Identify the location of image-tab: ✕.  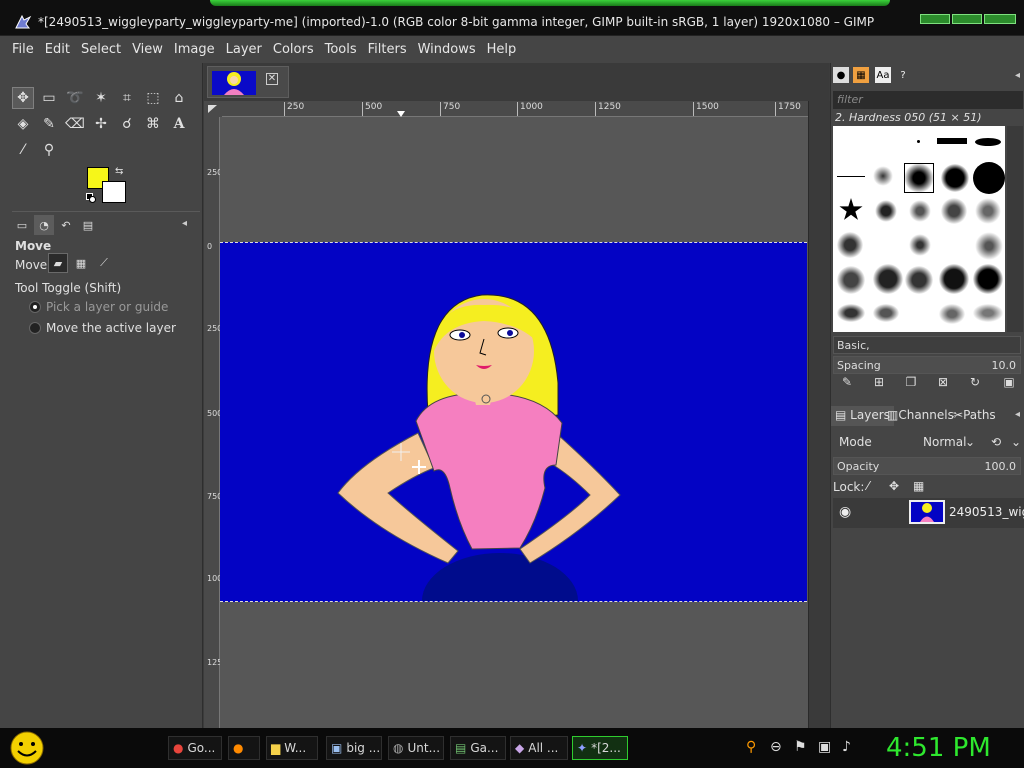
(248, 82).